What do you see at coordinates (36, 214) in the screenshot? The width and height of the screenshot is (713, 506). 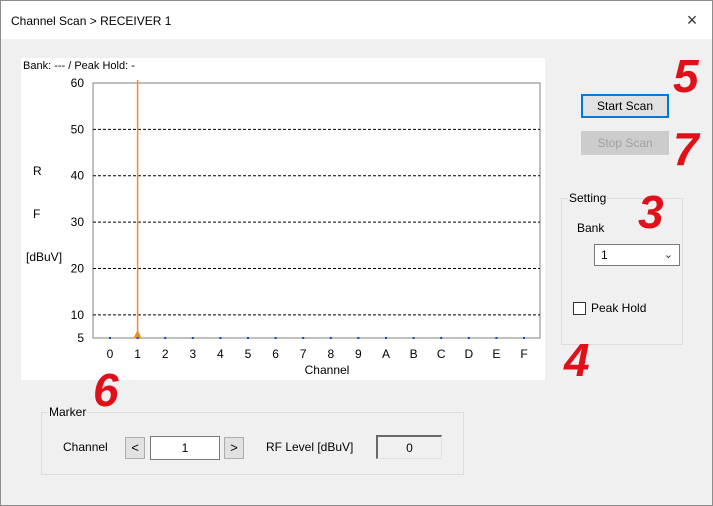 I see `y-axis-label: F` at bounding box center [36, 214].